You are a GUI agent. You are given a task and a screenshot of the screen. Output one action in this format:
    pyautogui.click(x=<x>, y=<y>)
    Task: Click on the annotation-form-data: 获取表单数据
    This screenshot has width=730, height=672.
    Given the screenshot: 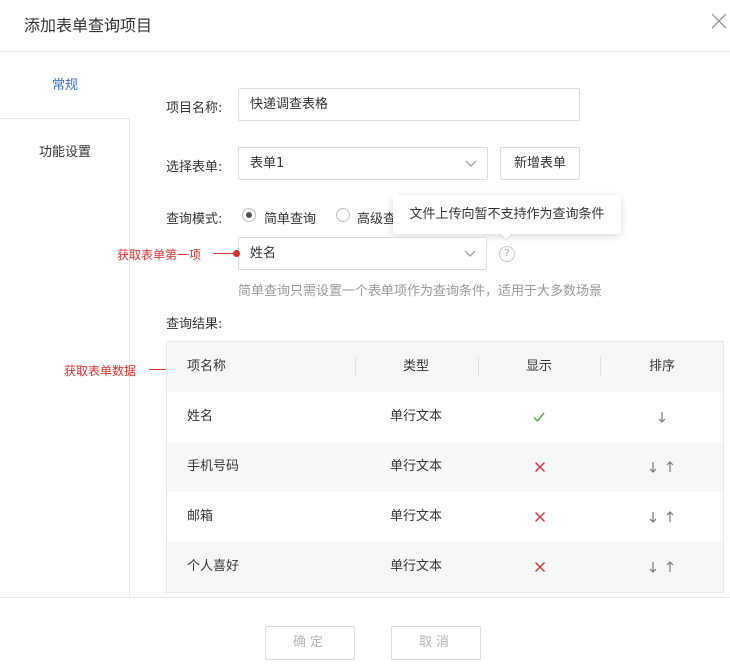 What is the action you would take?
    pyautogui.click(x=100, y=371)
    